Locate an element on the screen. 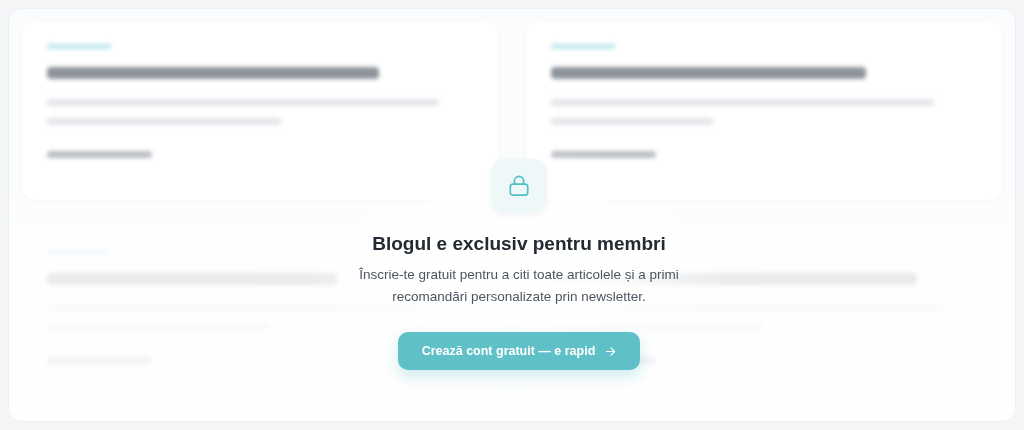 This screenshot has width=1024, height=430. gate-description: Înscrie-te gratuit pentru a citi toate articolele și a primi recomandări personalizate prin newsletter. is located at coordinates (519, 286).